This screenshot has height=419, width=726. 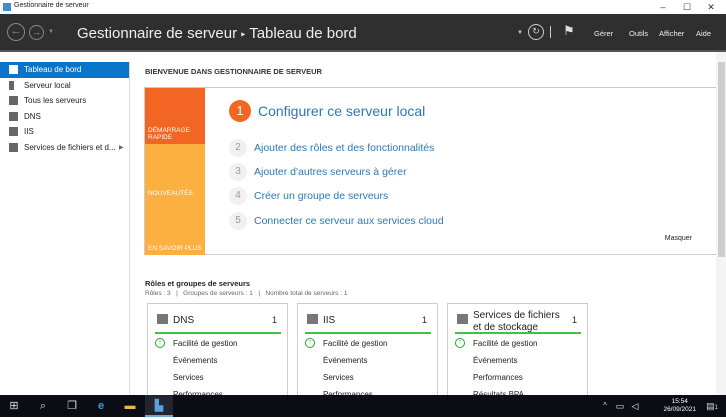 What do you see at coordinates (536, 32) in the screenshot?
I see `refresh-icon: ↻` at bounding box center [536, 32].